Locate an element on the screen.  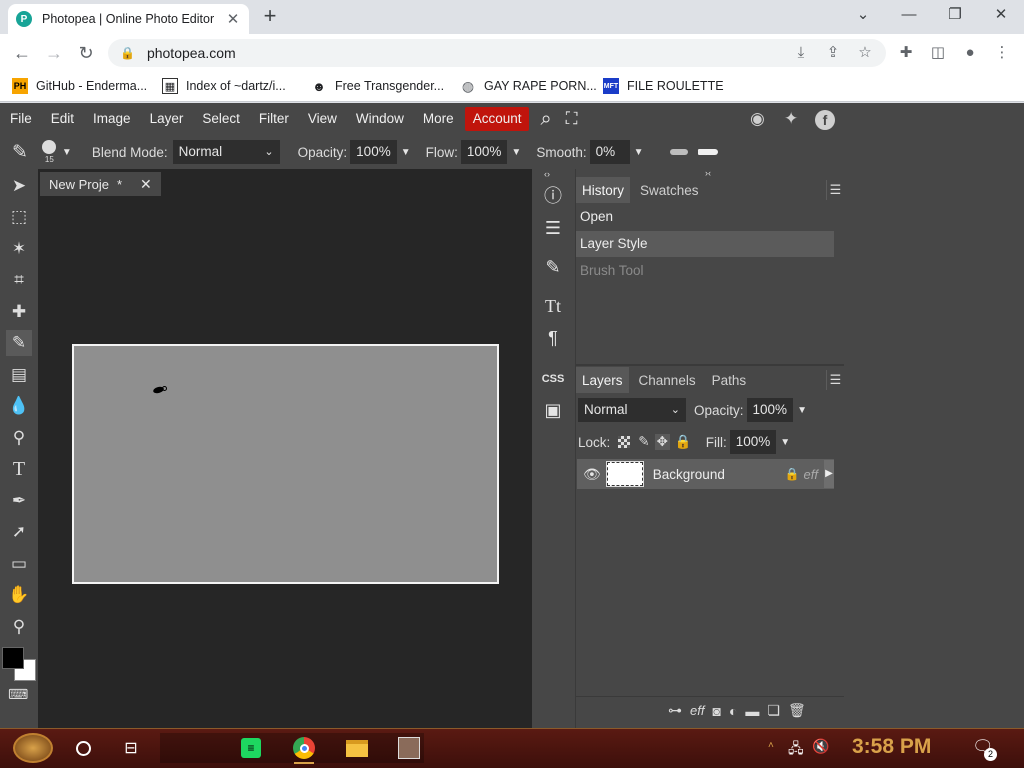
add-effect-label: eff is located at coordinates (697, 710).